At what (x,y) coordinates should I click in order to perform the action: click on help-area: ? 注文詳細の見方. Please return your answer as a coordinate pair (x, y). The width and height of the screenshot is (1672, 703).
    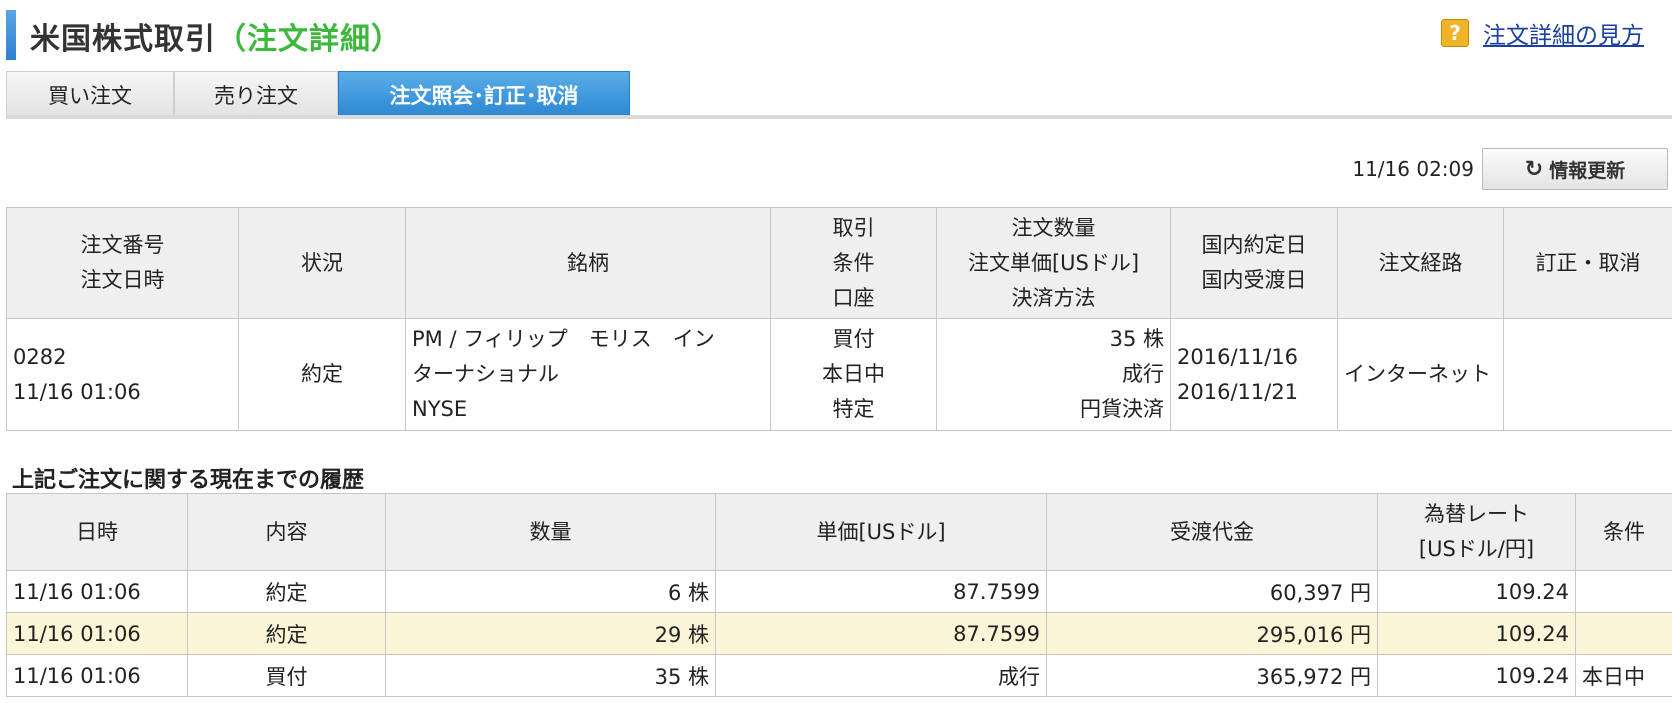
    Looking at the image, I should click on (1542, 33).